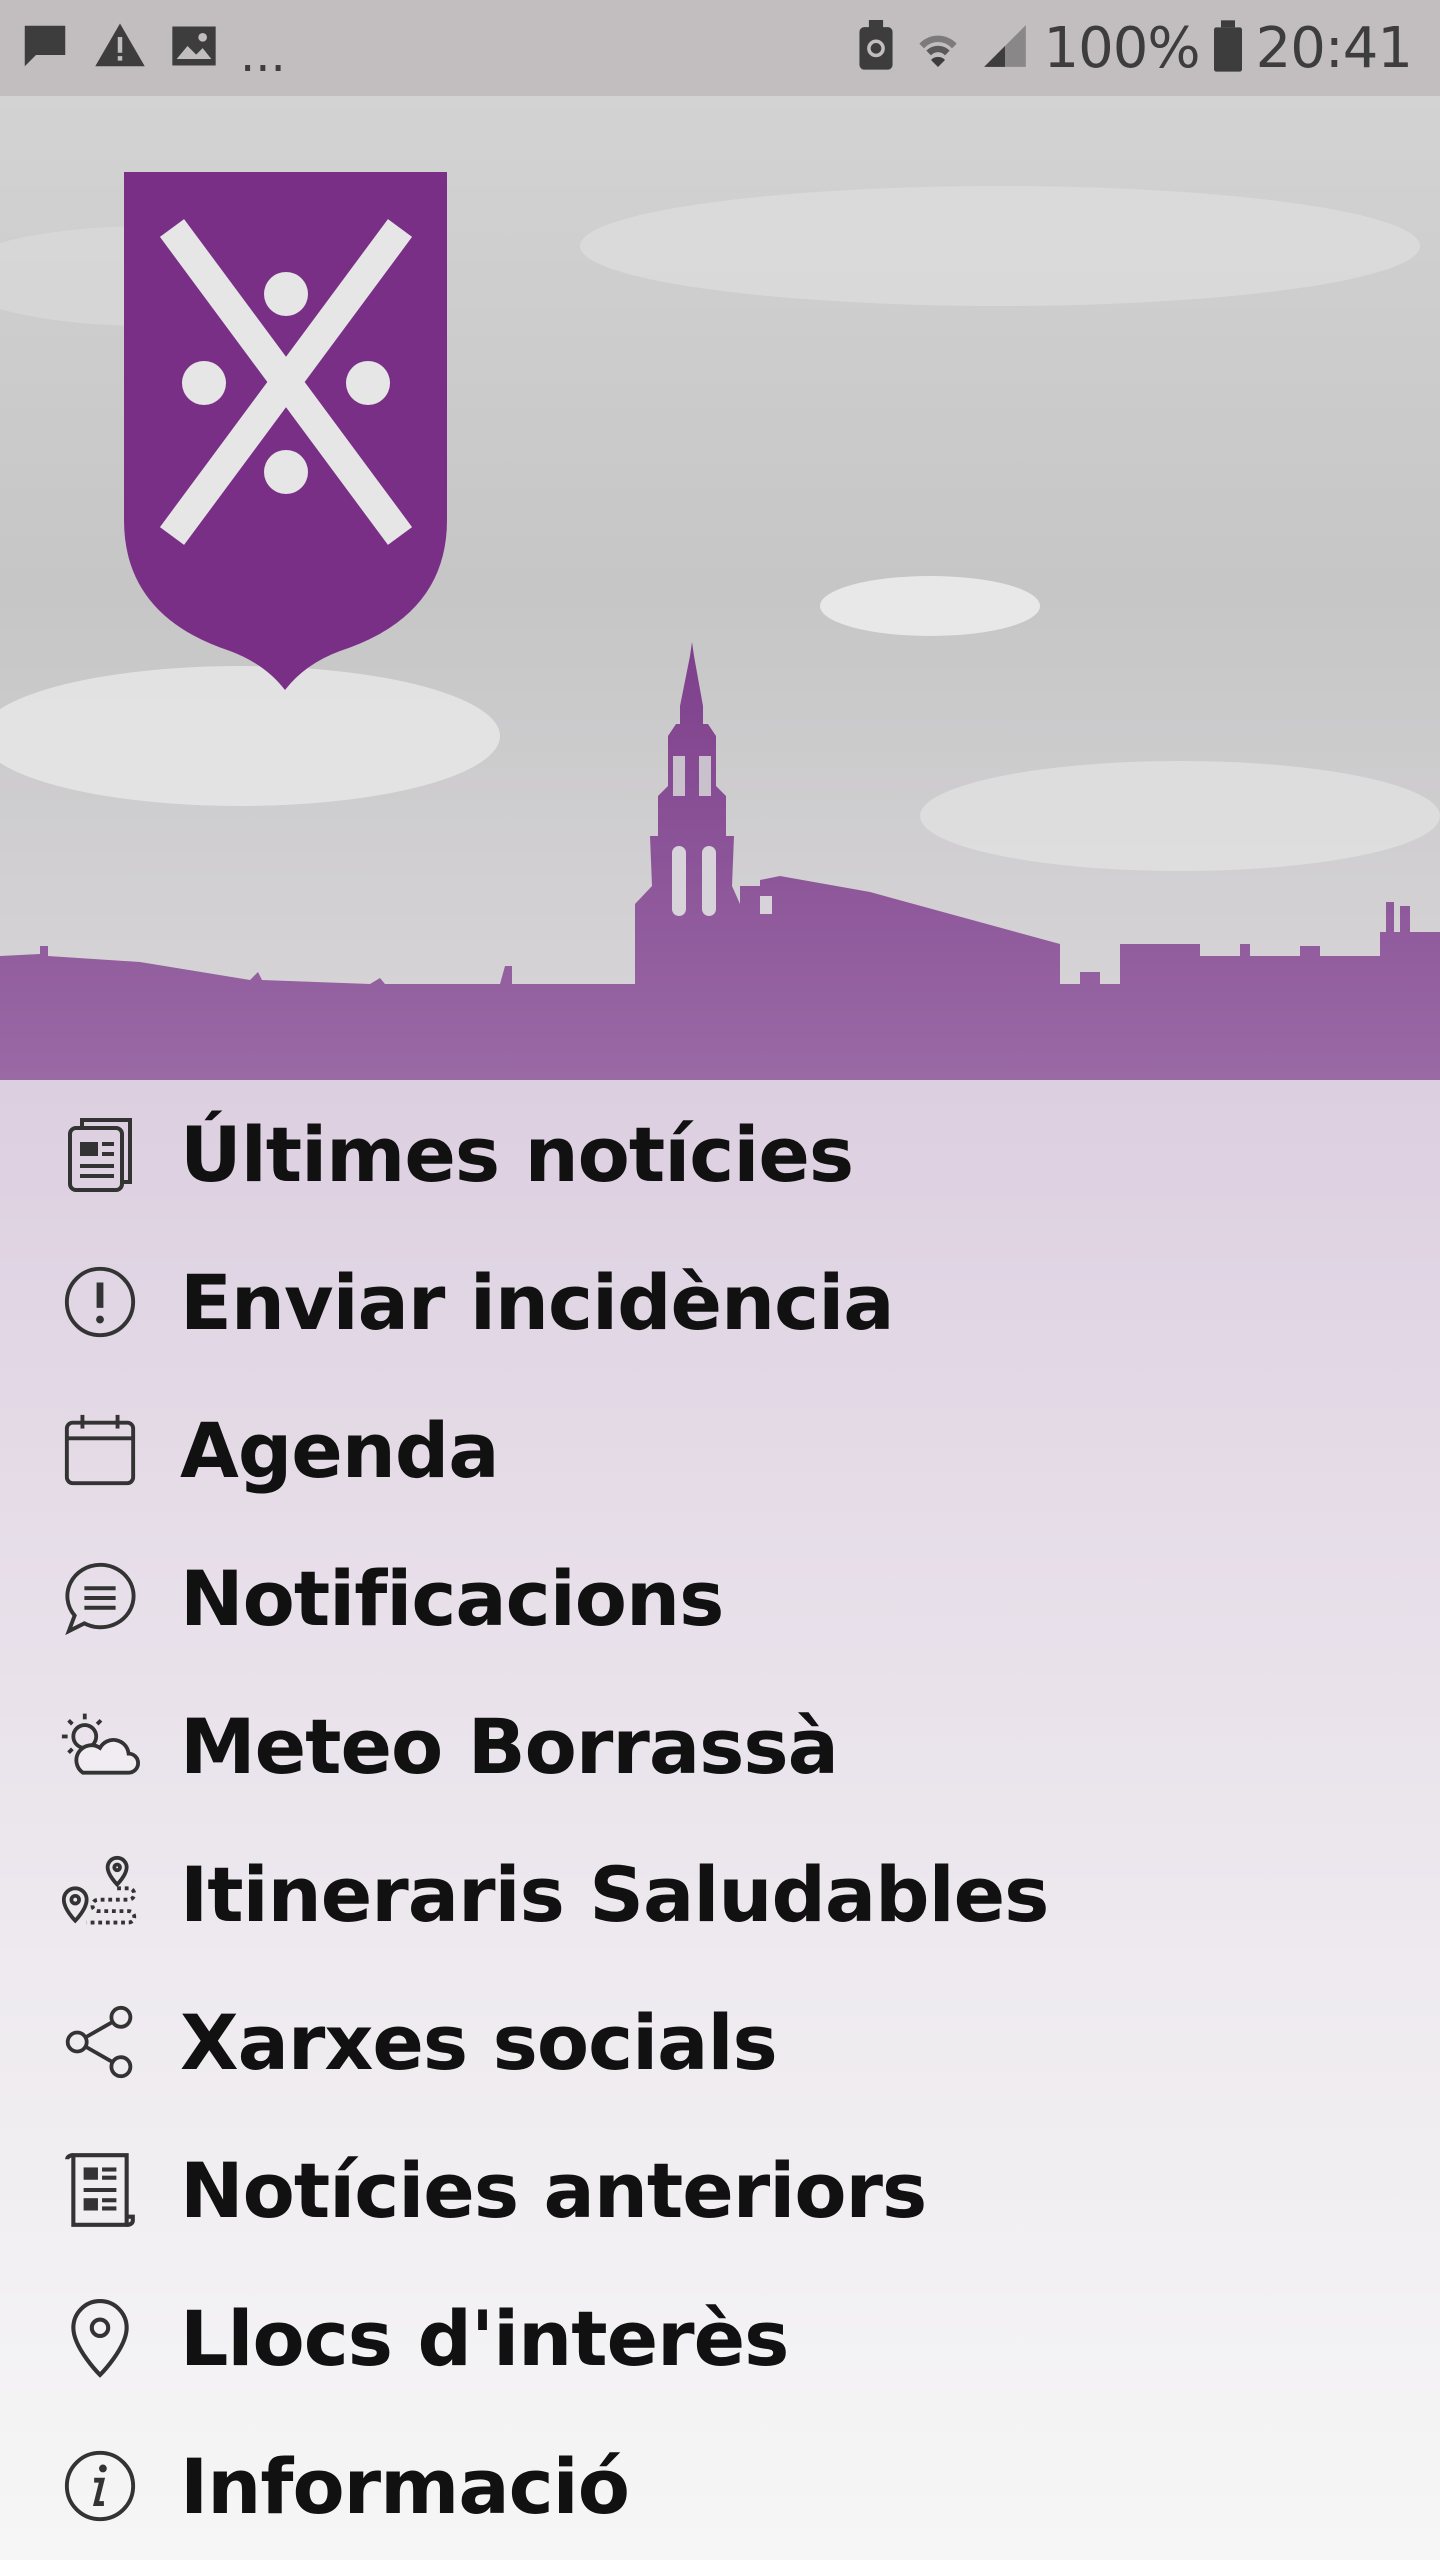 The width and height of the screenshot is (1440, 2560). I want to click on info-icon, so click(100, 2486).